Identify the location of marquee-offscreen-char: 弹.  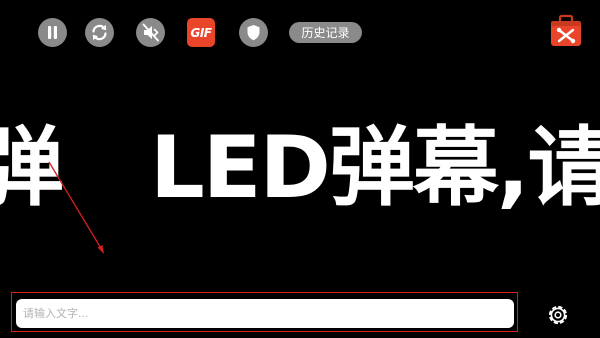
(32, 168).